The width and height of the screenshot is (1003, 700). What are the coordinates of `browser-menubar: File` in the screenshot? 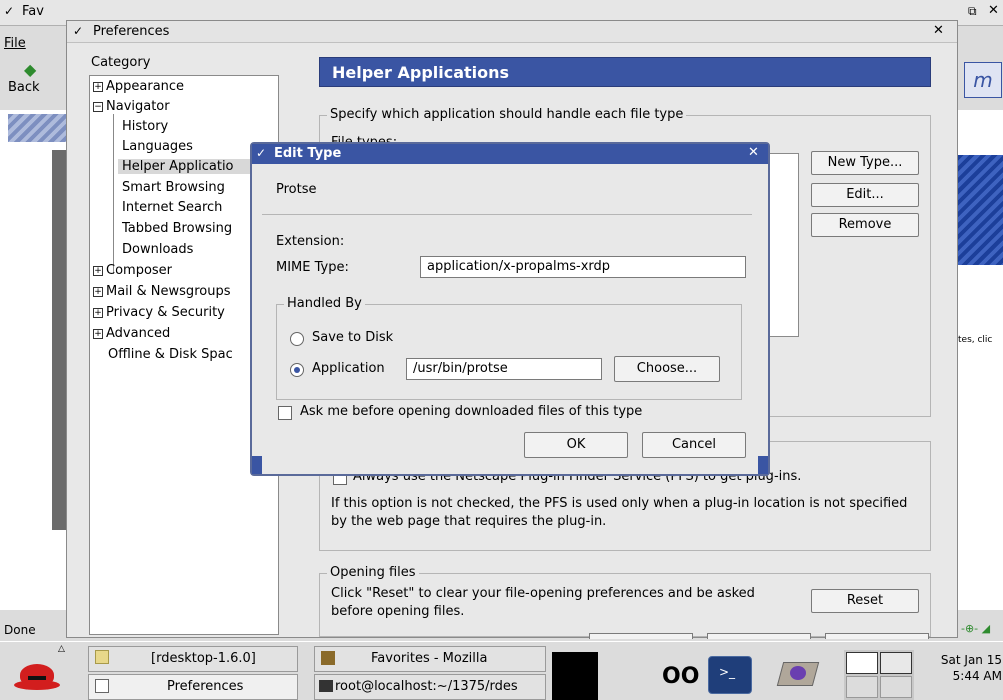 It's located at (35, 44).